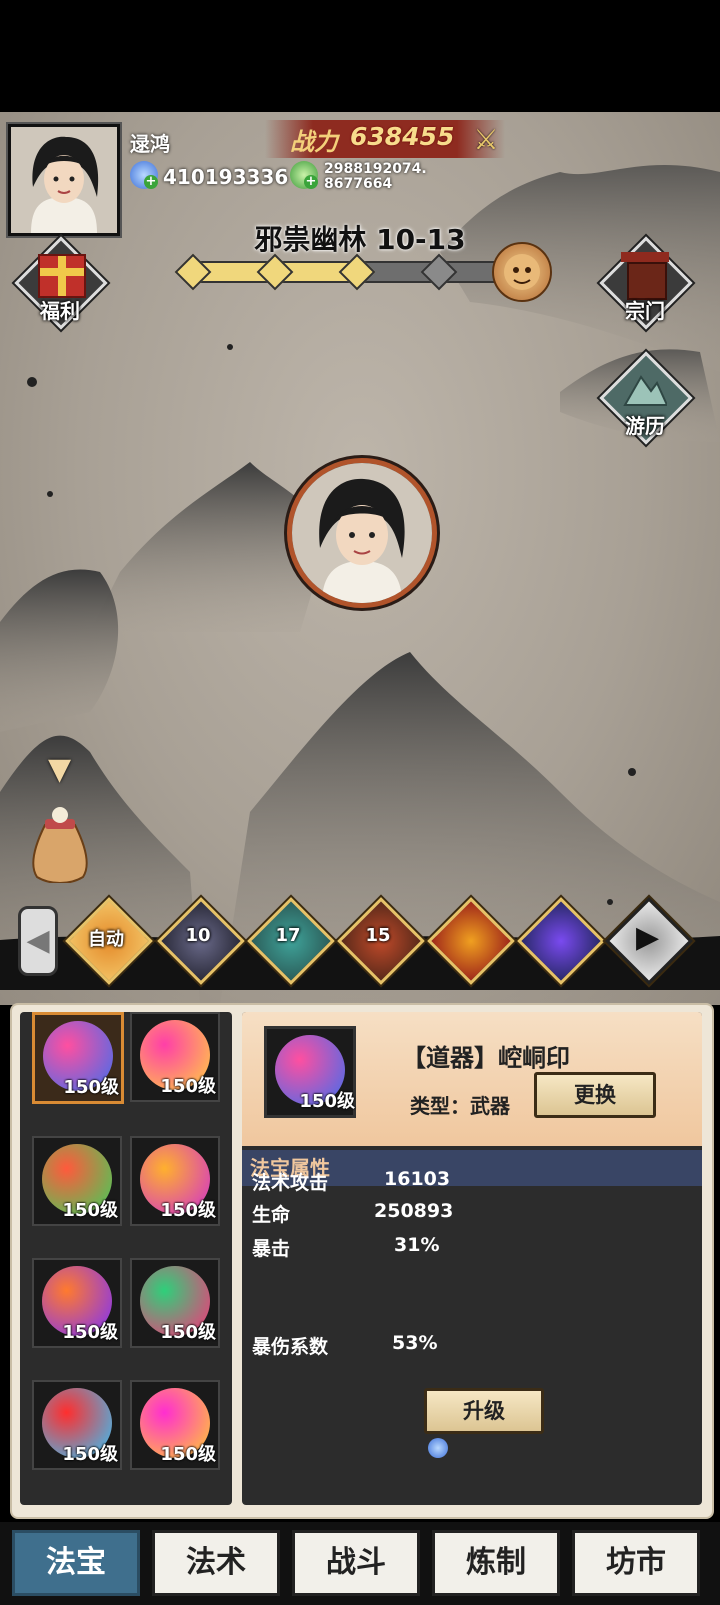 This screenshot has width=720, height=1605. What do you see at coordinates (636, 1563) in the screenshot?
I see `tab-4: 坊市` at bounding box center [636, 1563].